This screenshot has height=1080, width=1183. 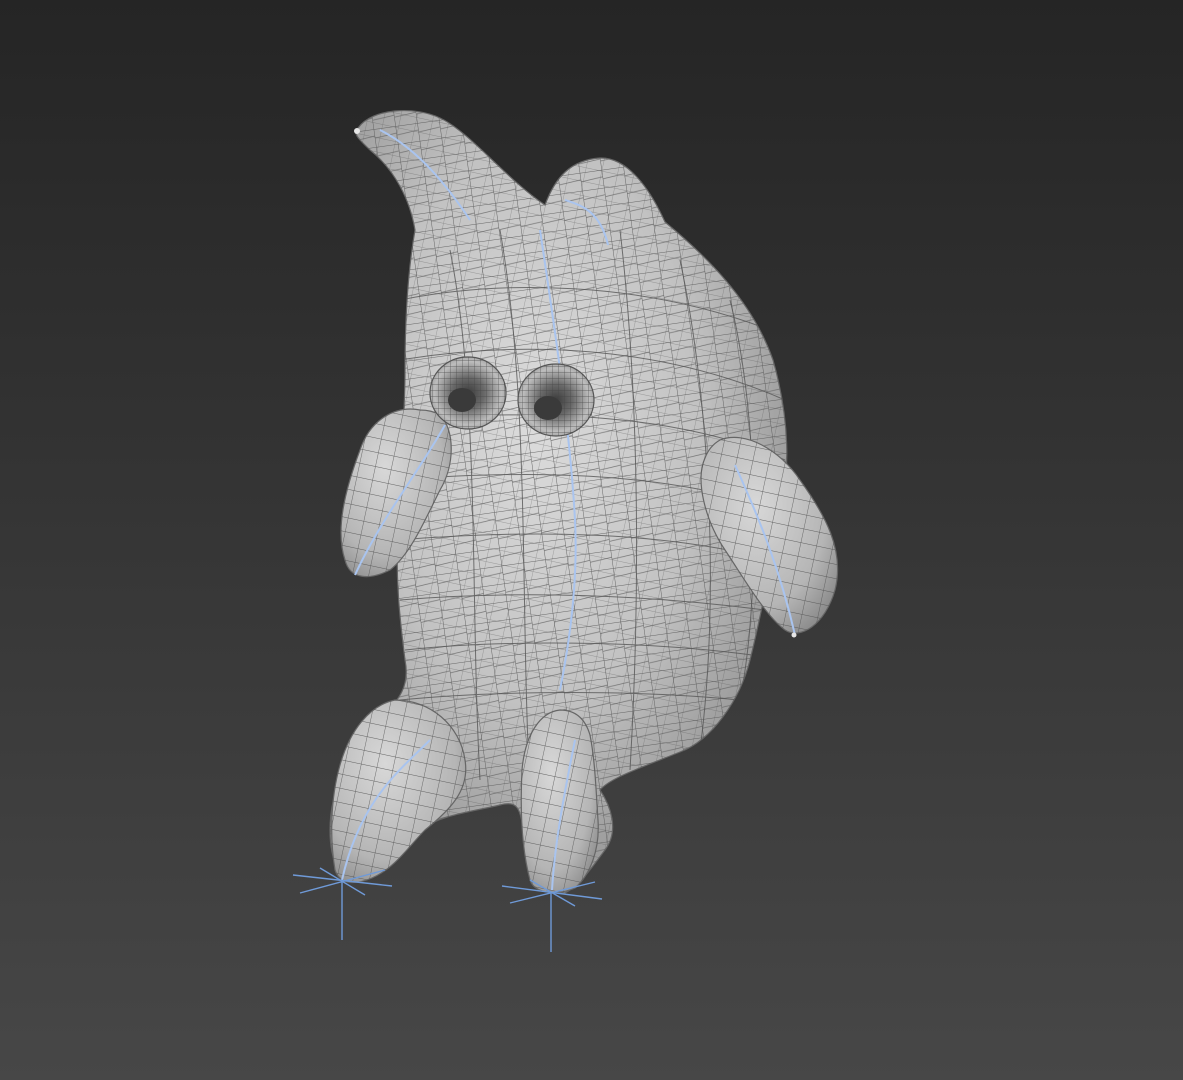 I want to click on mesh-left-eye, so click(x=468, y=393).